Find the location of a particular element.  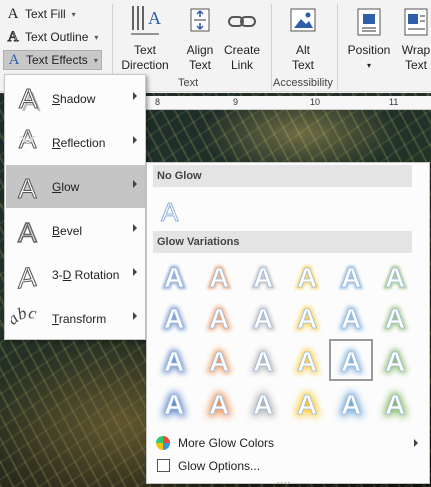

text-effects-button: A Text Effects ▾ is located at coordinates (52, 60).